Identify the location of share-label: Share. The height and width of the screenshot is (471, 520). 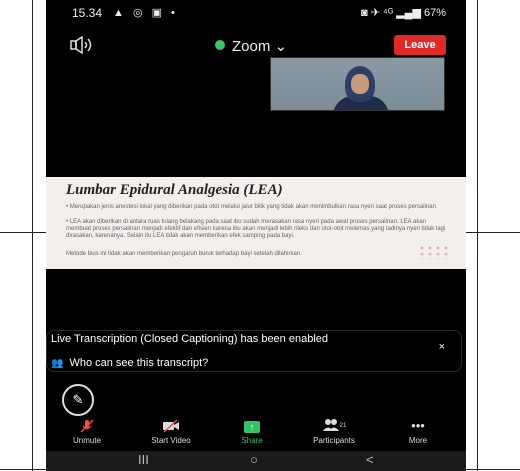
(252, 440).